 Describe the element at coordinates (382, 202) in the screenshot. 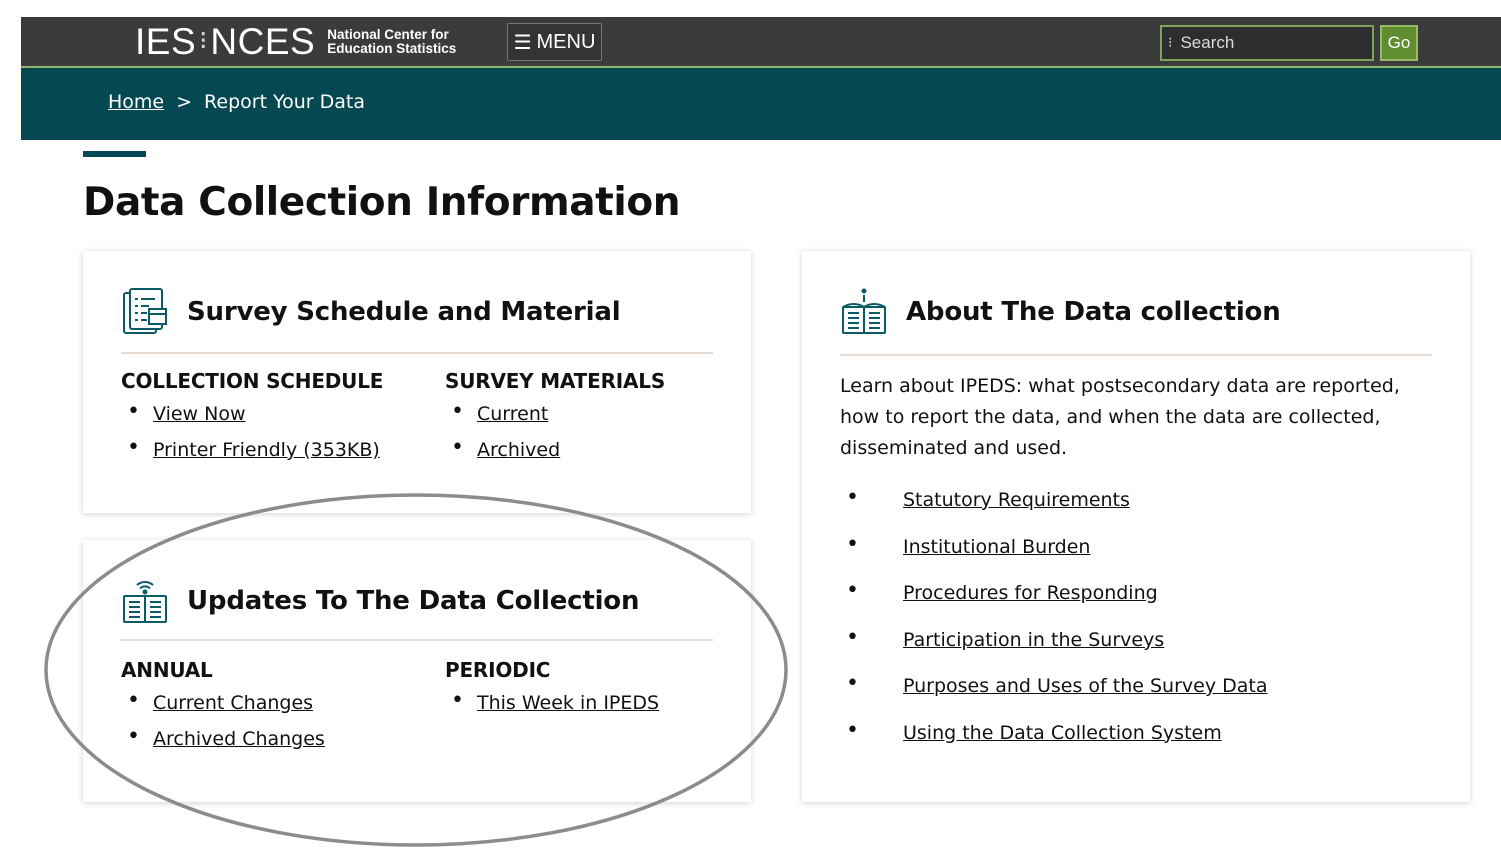

I see `page-title: Data Collection Information` at that location.